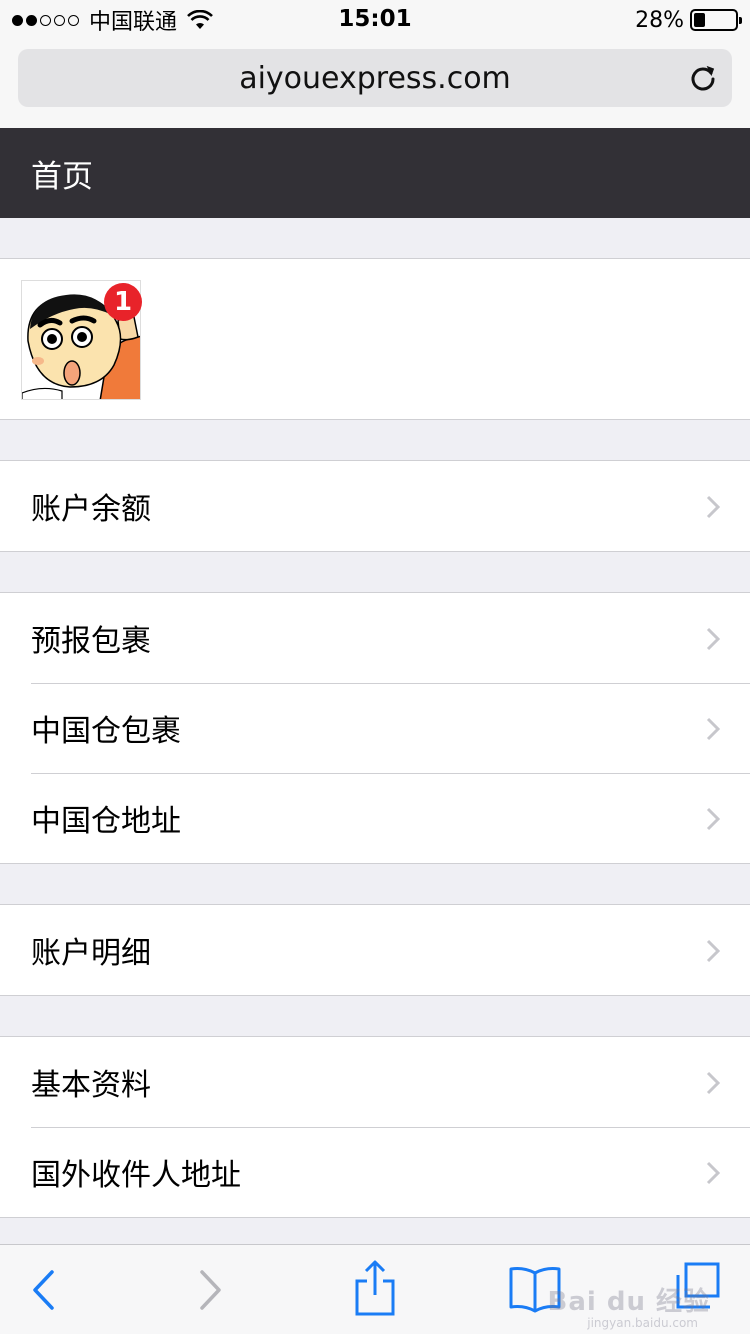  What do you see at coordinates (699, 20) in the screenshot?
I see `battery-fill` at bounding box center [699, 20].